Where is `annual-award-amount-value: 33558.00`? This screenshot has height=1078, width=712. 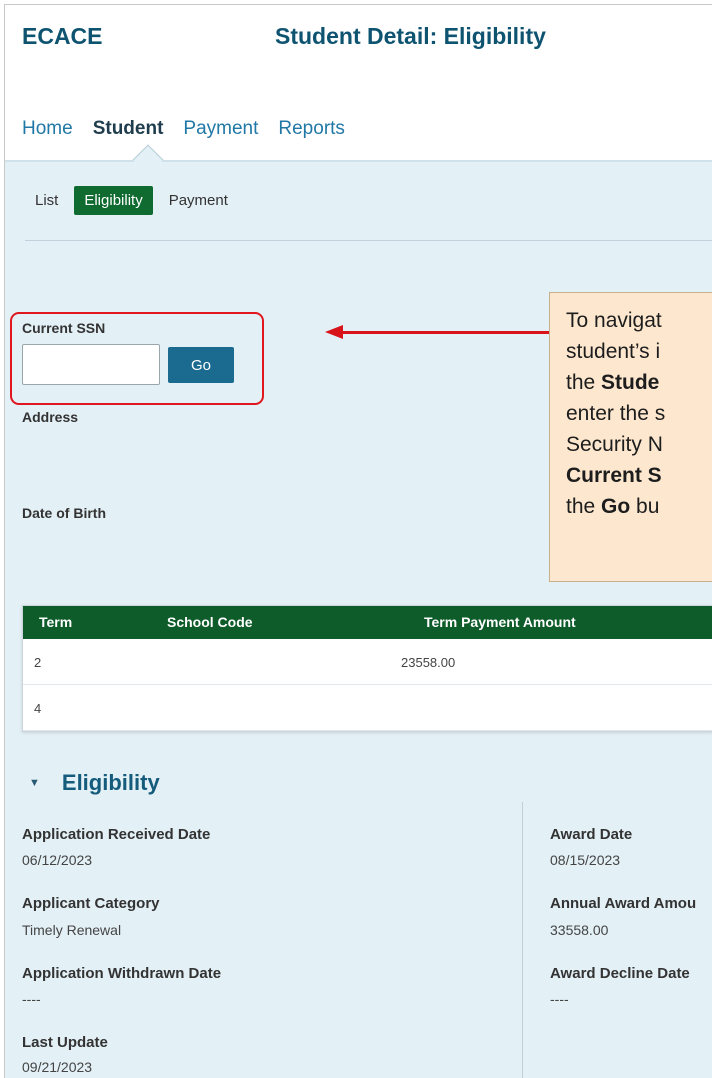
annual-award-amount-value: 33558.00 is located at coordinates (579, 930).